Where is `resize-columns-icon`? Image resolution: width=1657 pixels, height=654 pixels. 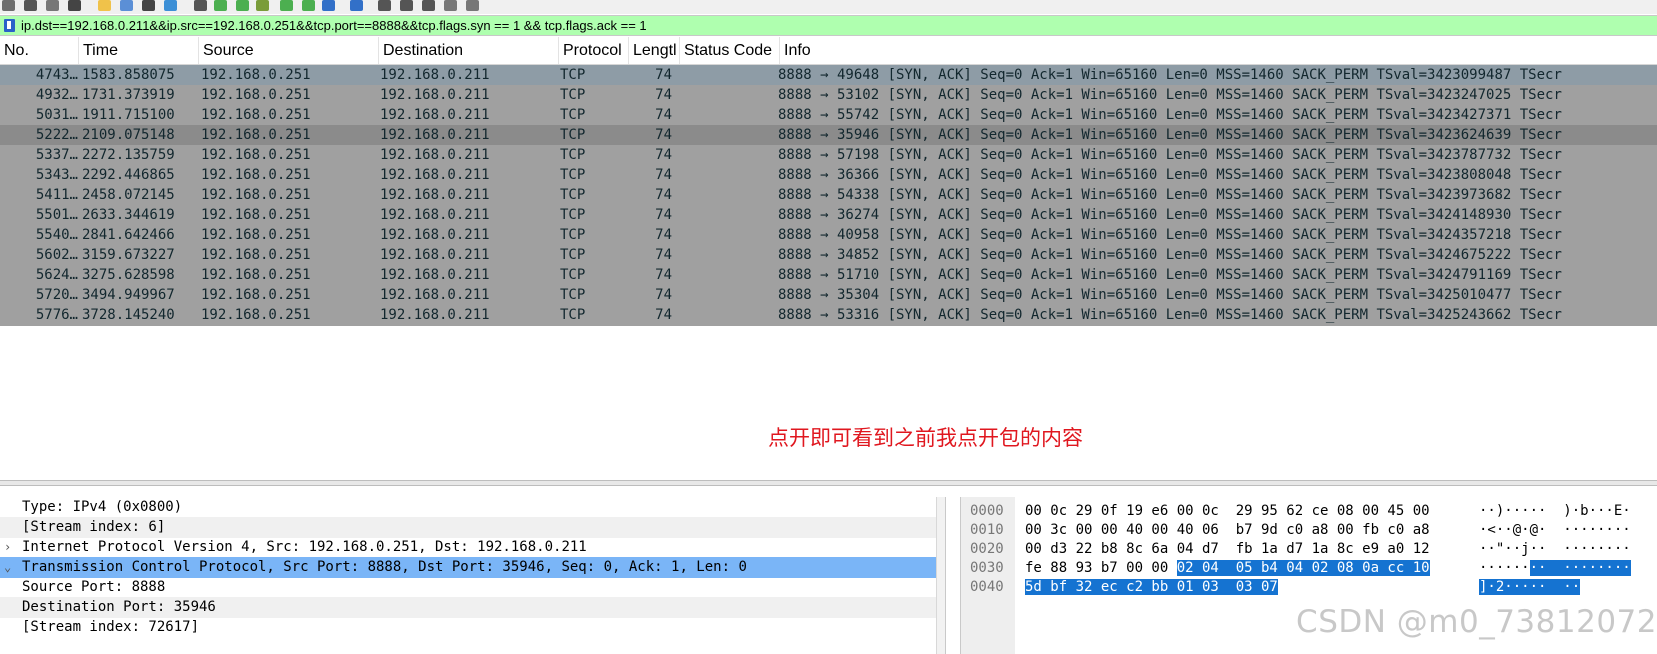 resize-columns-icon is located at coordinates (450, 5).